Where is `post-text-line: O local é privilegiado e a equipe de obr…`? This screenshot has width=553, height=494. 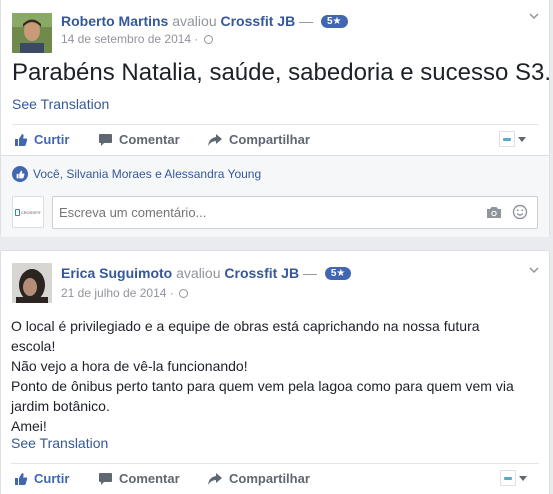 post-text-line: O local é privilegiado e a equipe de obr… is located at coordinates (245, 326).